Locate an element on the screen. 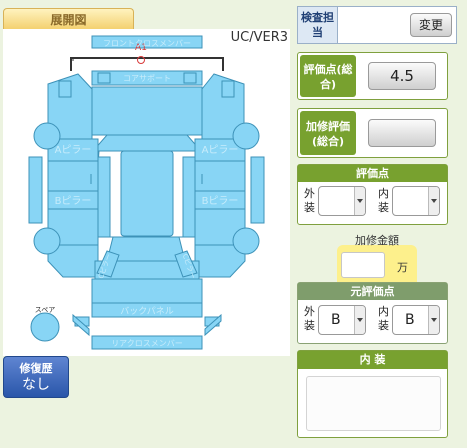 This screenshot has height=448, width=467. added-repair-score-section: 加修評価(総合) is located at coordinates (372, 133).